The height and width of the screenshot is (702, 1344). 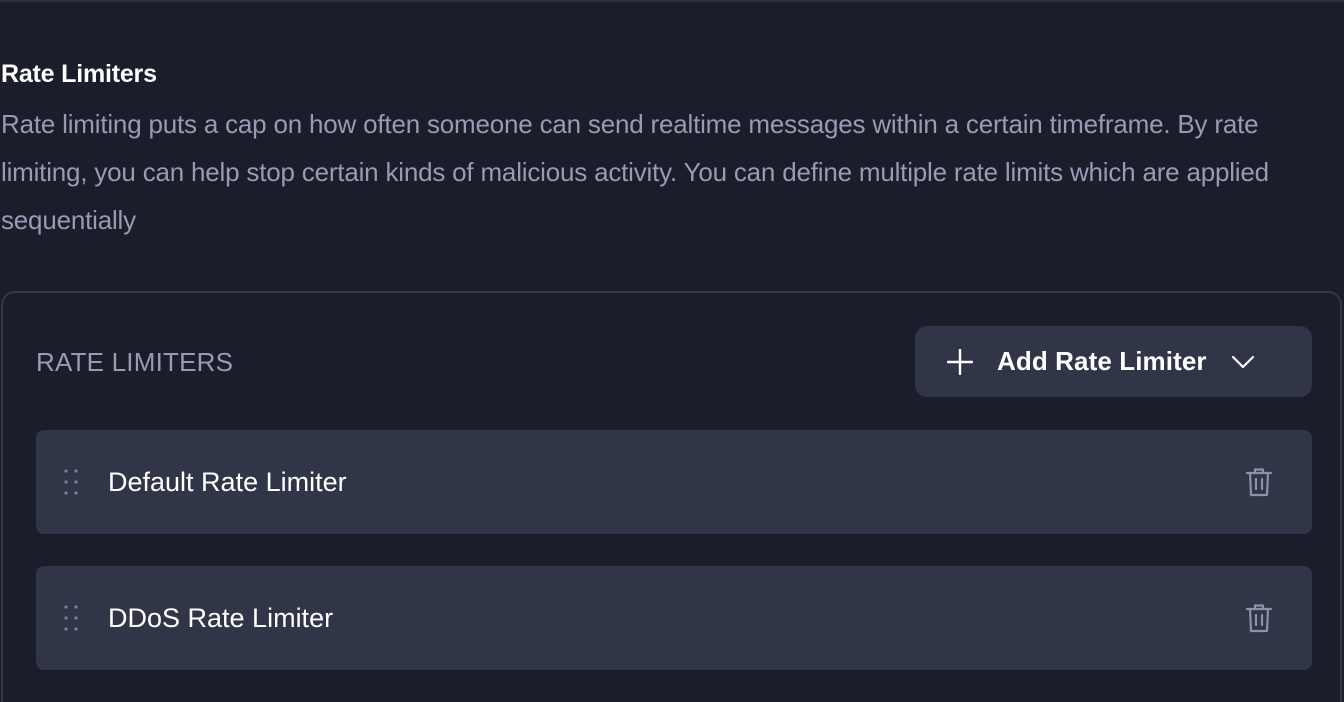 What do you see at coordinates (227, 482) in the screenshot?
I see `rate-limiter-name: Default Rate Limiter` at bounding box center [227, 482].